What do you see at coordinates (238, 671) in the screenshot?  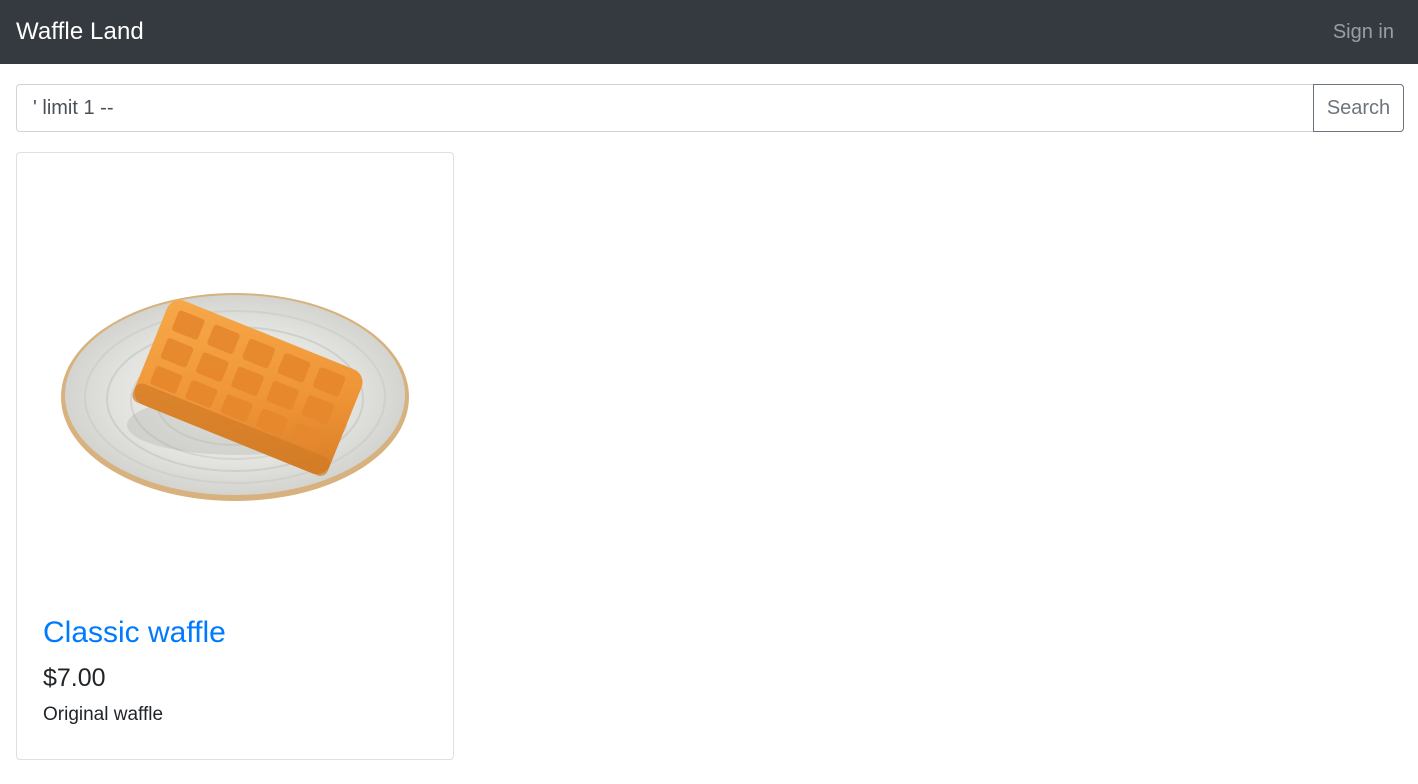 I see `card-body: Classic waffle $7.00 Original waffle` at bounding box center [238, 671].